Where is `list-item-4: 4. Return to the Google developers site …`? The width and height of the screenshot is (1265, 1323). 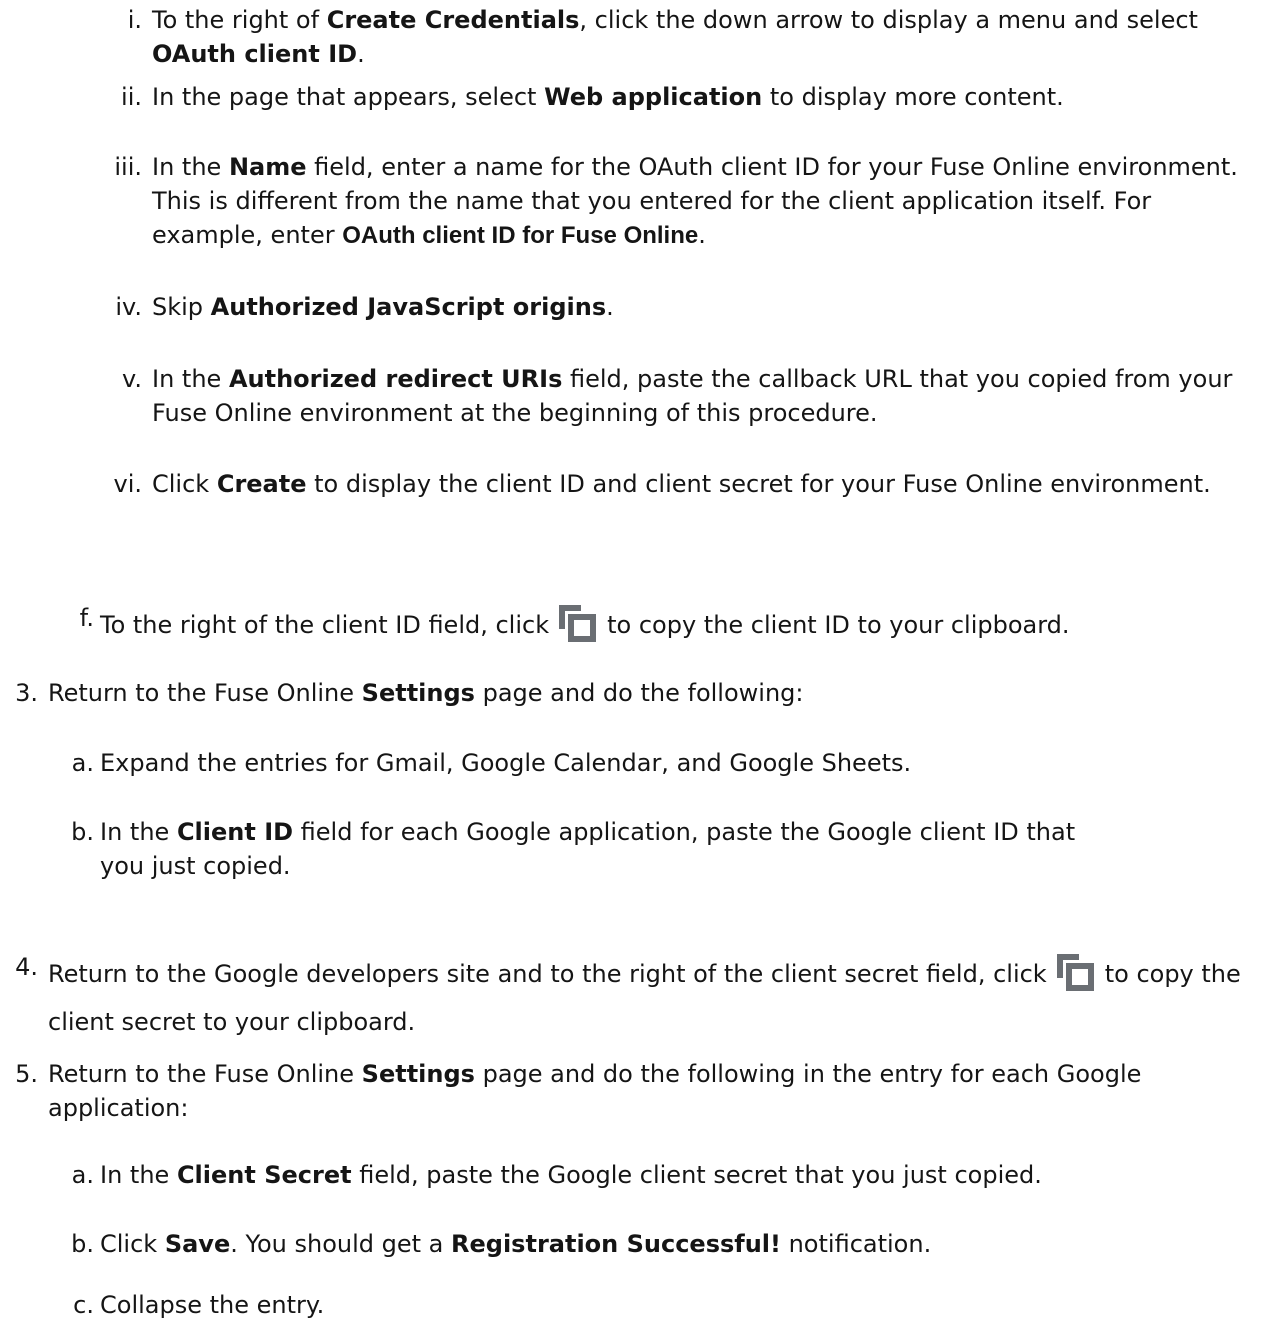 list-item-4: 4. Return to the Google developers site … is located at coordinates (639, 994).